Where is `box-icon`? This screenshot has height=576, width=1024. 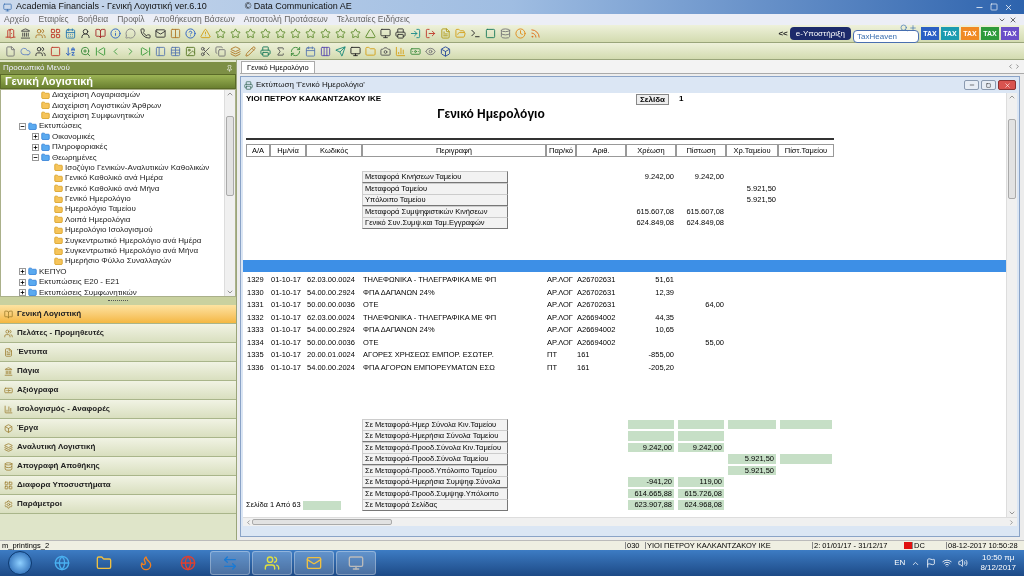 box-icon is located at coordinates (445, 51).